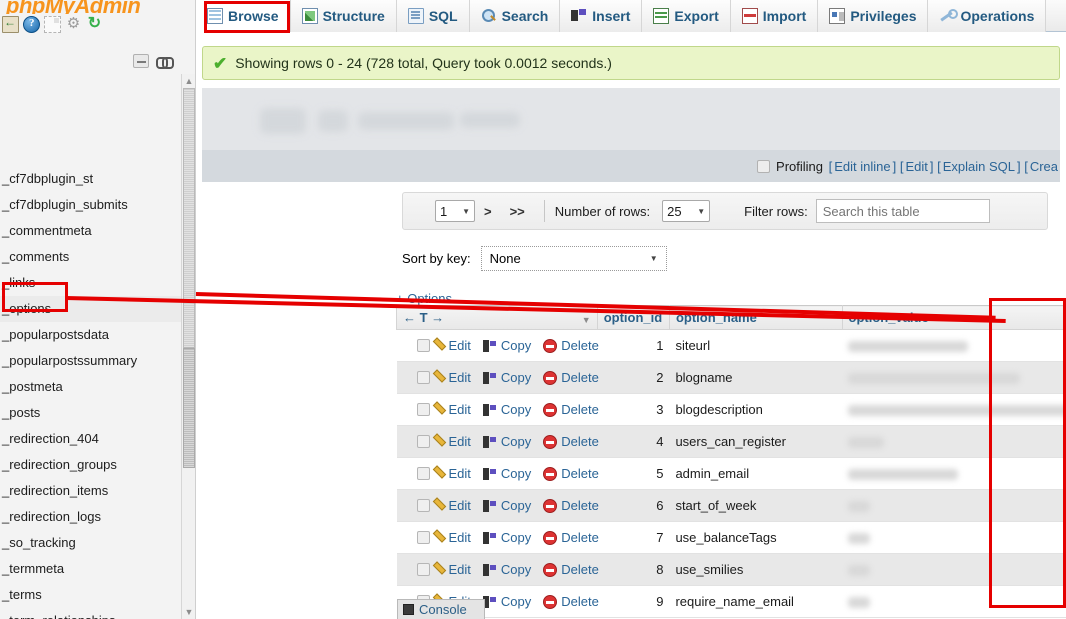 Image resolution: width=1066 pixels, height=619 pixels. I want to click on tab-structure: Structure, so click(343, 16).